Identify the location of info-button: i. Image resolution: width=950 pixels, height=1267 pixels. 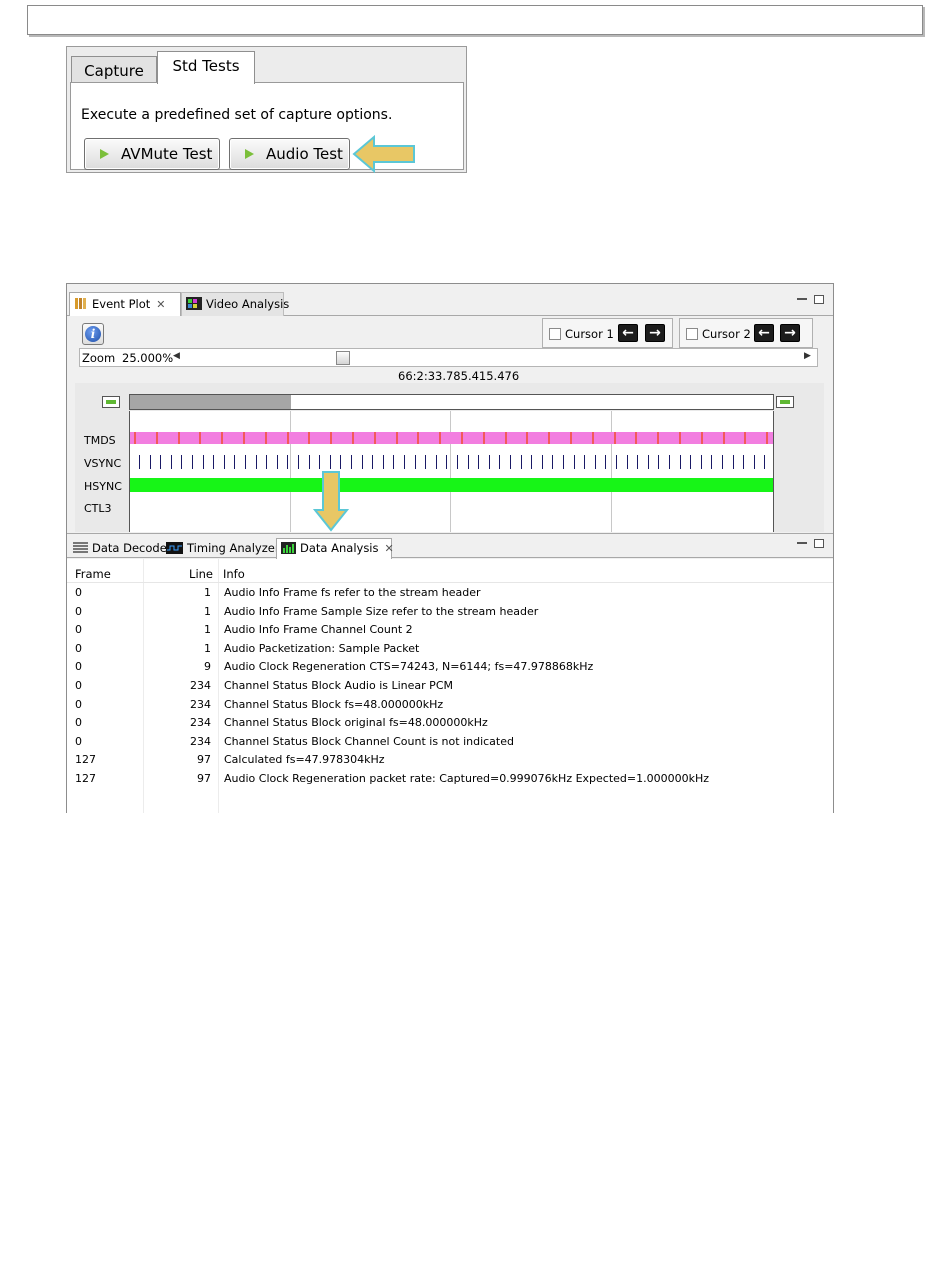
(93, 334).